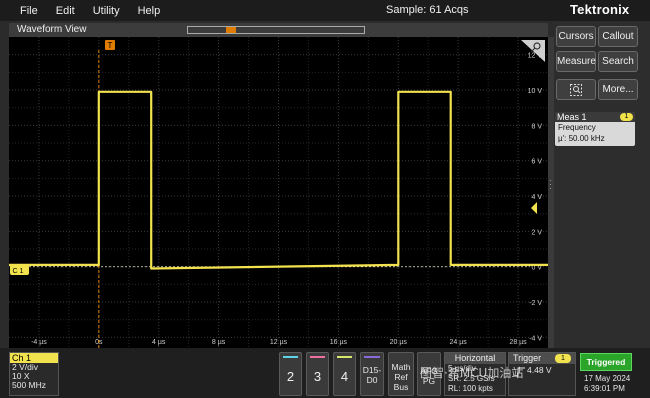 This screenshot has height=398, width=650. I want to click on menu-bar: File Edit Utility Help, so click(325, 10).